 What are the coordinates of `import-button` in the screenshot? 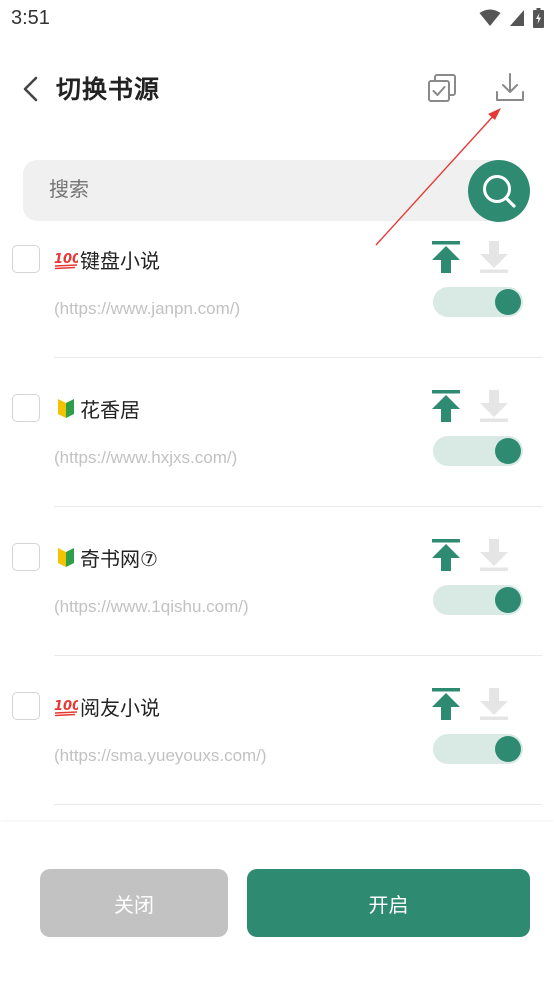 It's located at (510, 88).